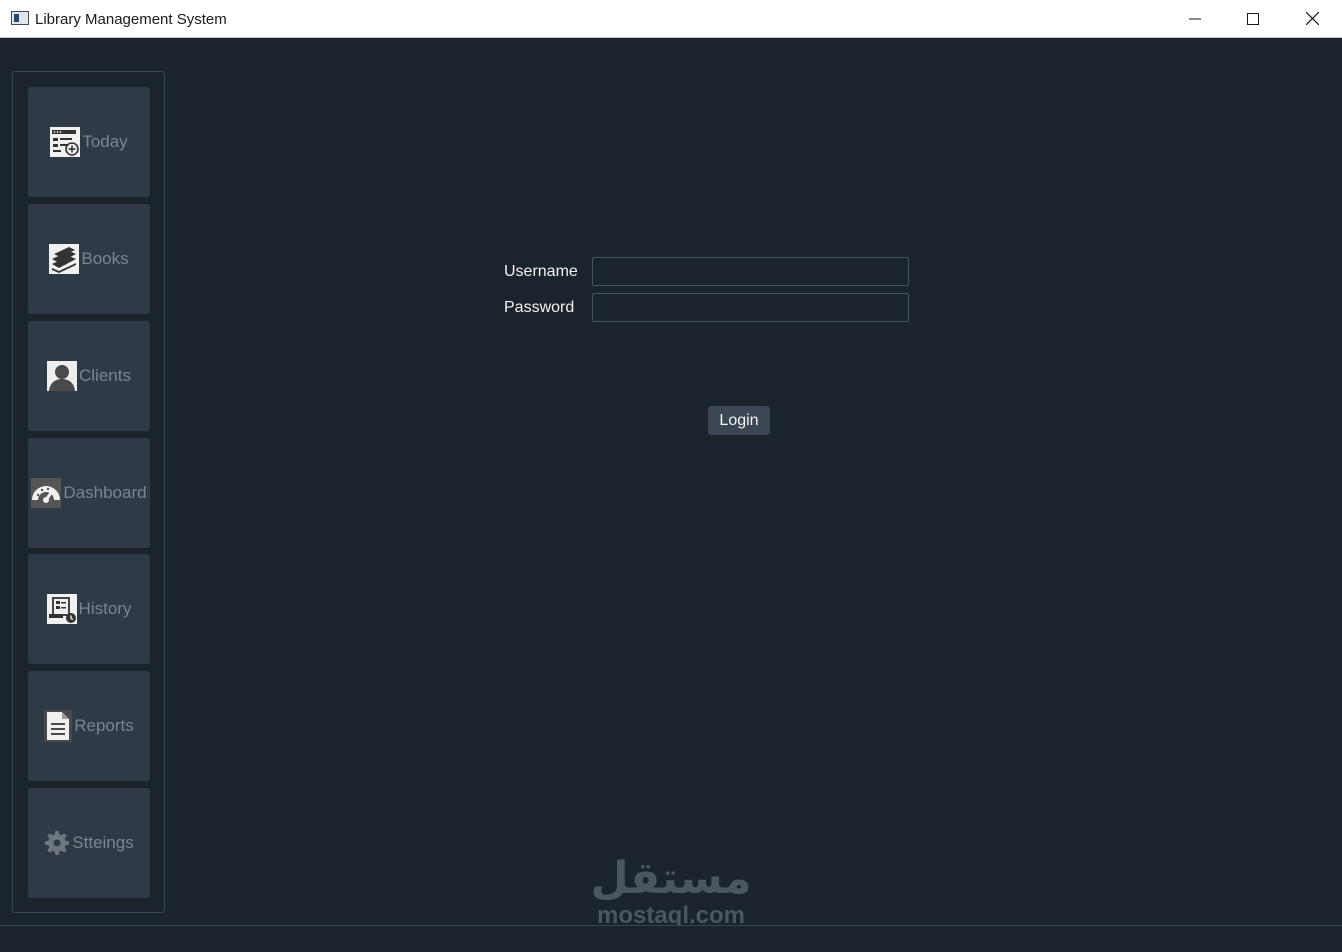 The image size is (1342, 952). What do you see at coordinates (62, 376) in the screenshot?
I see `user-icon` at bounding box center [62, 376].